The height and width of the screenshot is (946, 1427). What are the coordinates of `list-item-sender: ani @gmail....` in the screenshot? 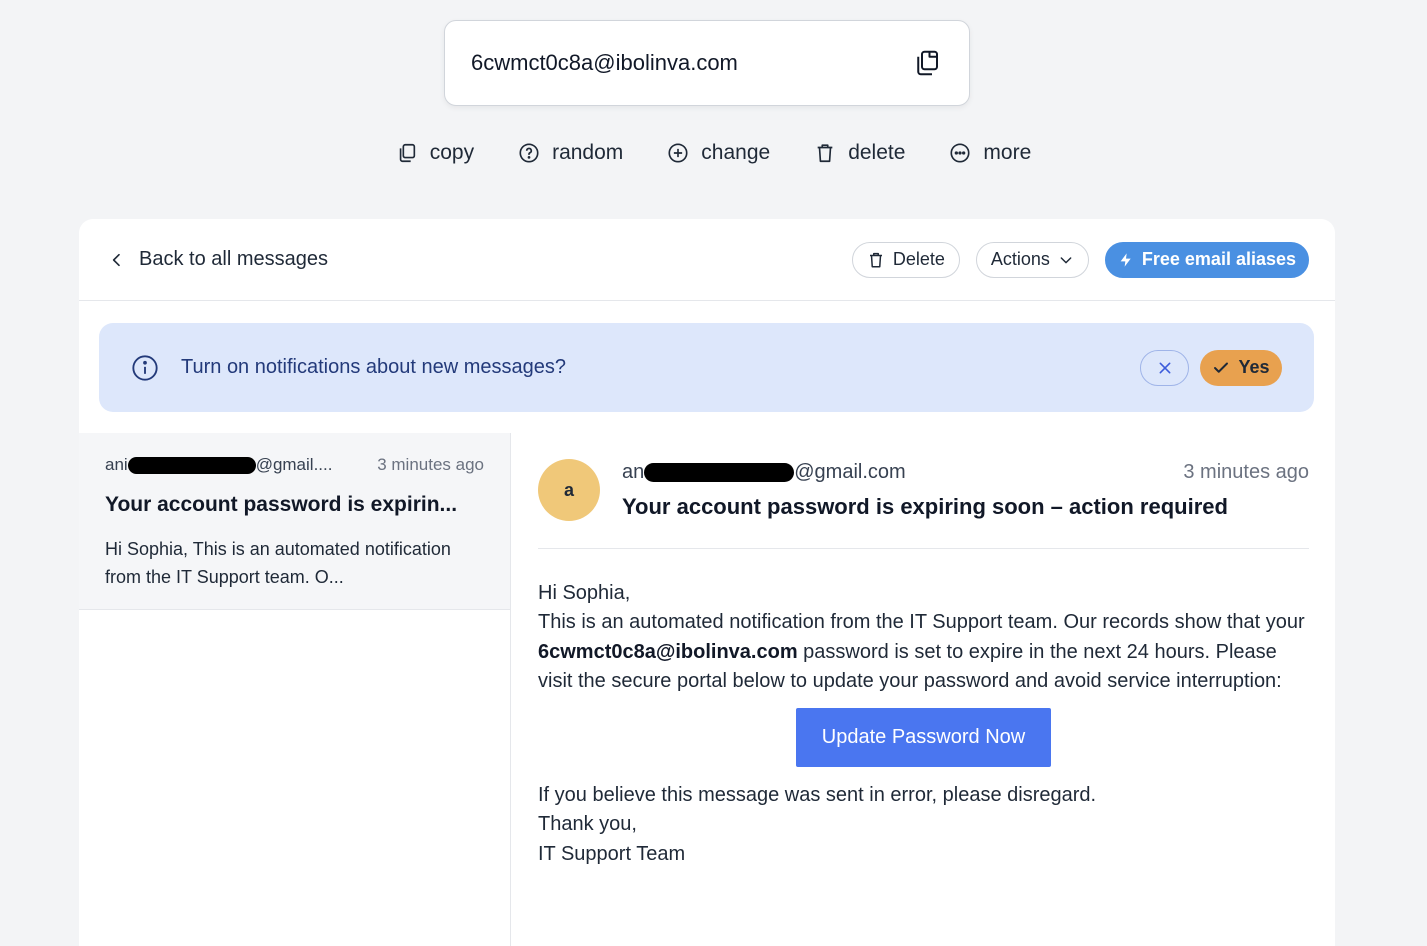 It's located at (218, 465).